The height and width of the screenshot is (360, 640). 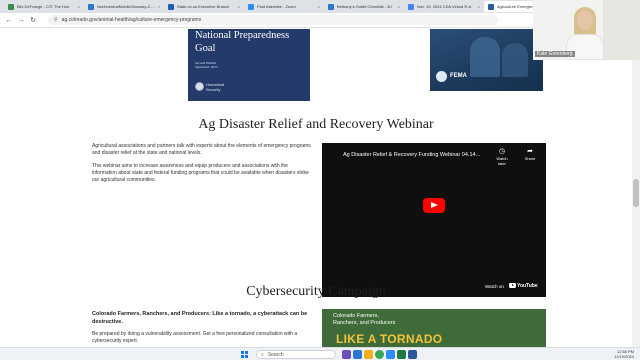 I want to click on cyber-heading: Cybersecurity Campaign, so click(x=316, y=291).